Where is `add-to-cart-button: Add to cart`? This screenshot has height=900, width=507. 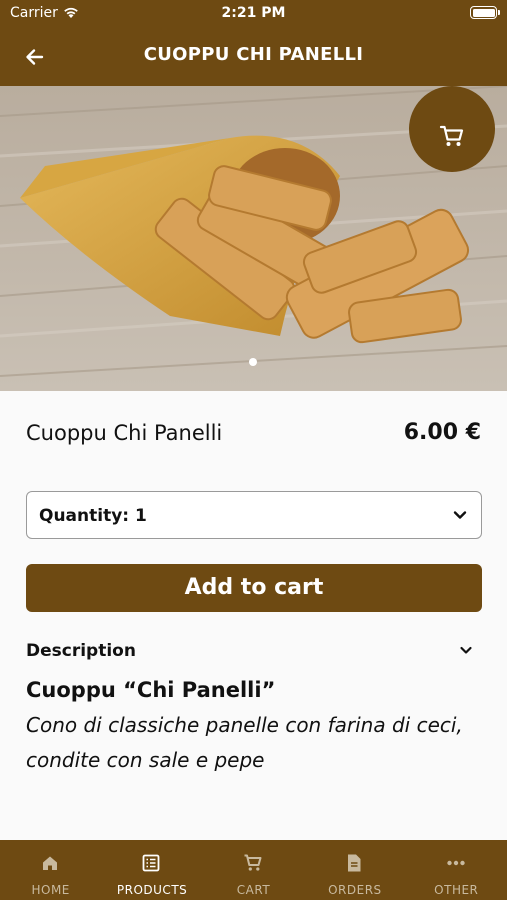
add-to-cart-button: Add to cart is located at coordinates (254, 588).